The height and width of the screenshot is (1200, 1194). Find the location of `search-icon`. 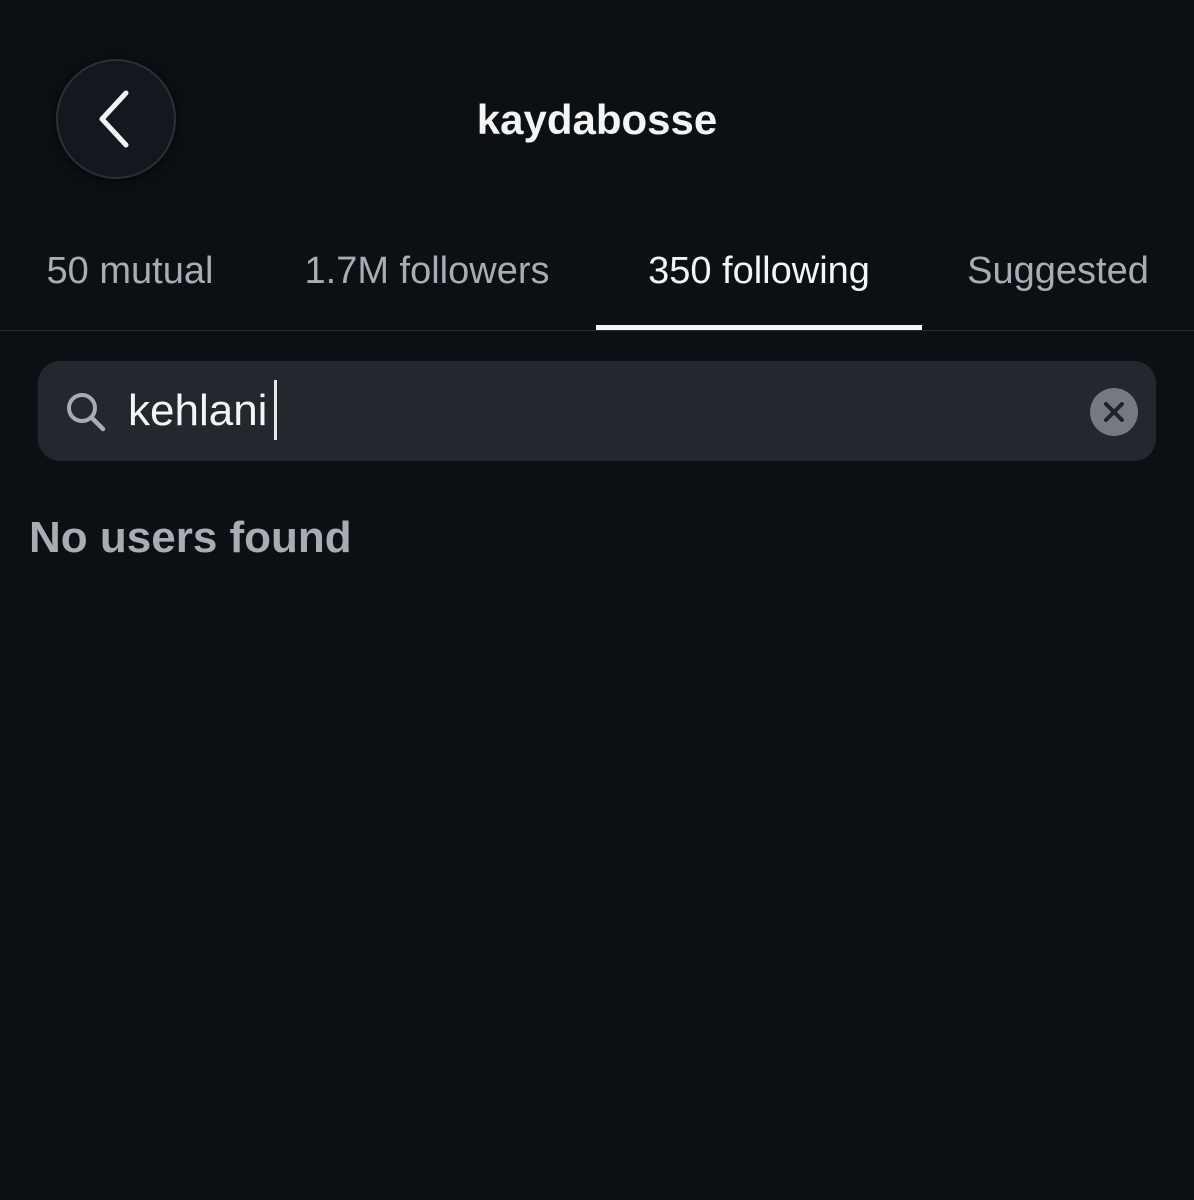

search-icon is located at coordinates (86, 412).